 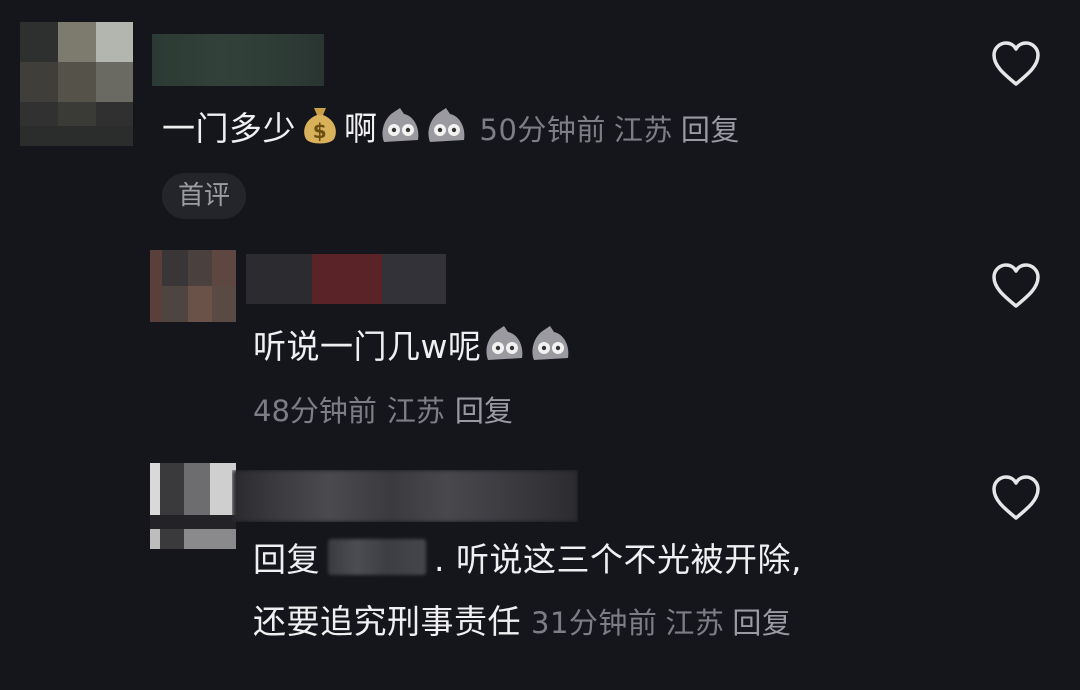 I want to click on comment-text: 回复 . 听说这三个不光被开除,, so click(x=527, y=560).